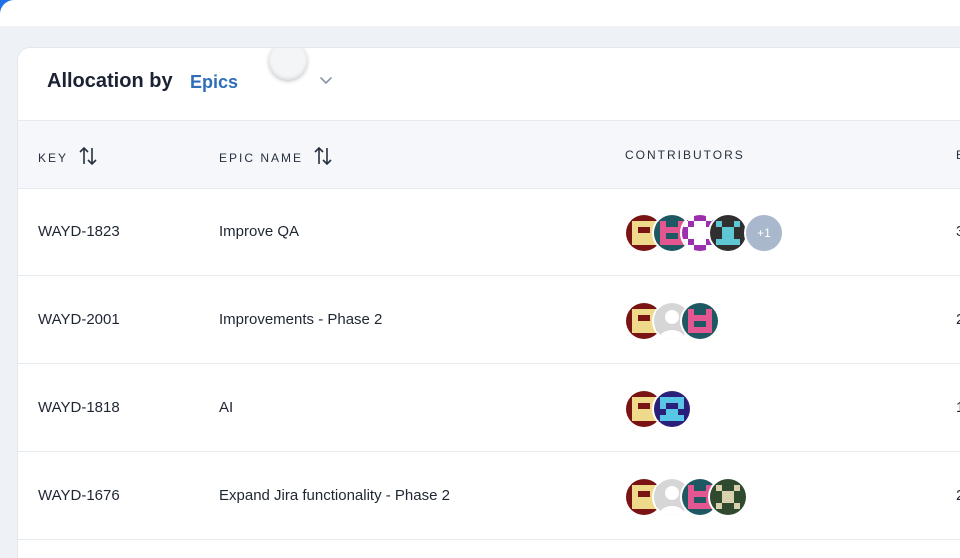 This screenshot has height=558, width=960. I want to click on column-header-next: E, so click(958, 155).